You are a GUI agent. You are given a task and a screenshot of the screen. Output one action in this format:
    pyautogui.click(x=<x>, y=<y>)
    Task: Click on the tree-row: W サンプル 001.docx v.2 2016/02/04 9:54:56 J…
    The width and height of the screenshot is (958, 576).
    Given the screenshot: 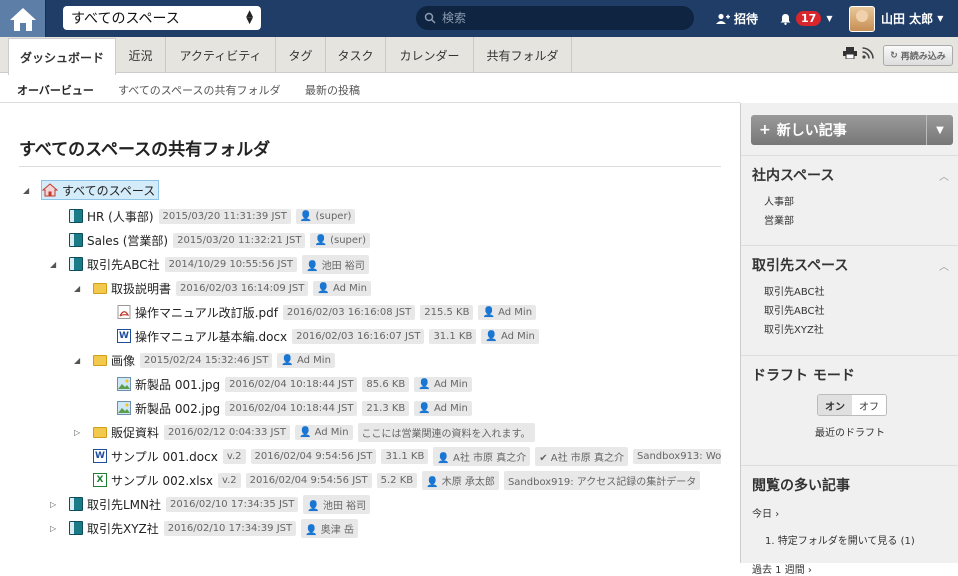 What is the action you would take?
    pyautogui.click(x=407, y=456)
    